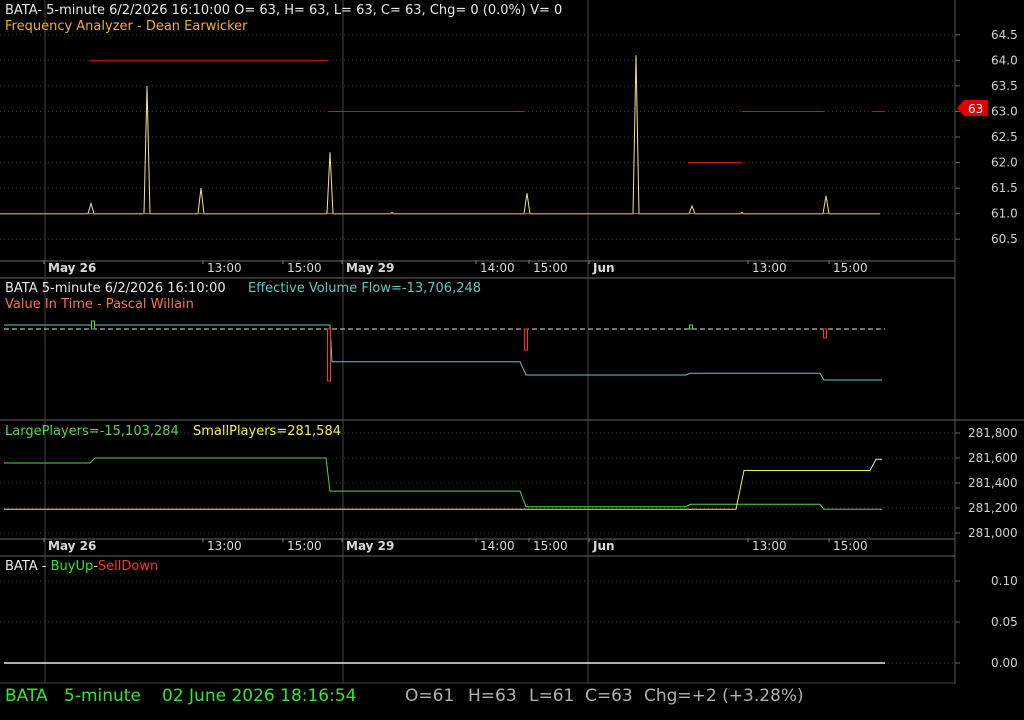 The height and width of the screenshot is (720, 1024). Describe the element at coordinates (259, 696) in the screenshot. I see `status-datetime: 02 June 2026 18:16:54` at that location.